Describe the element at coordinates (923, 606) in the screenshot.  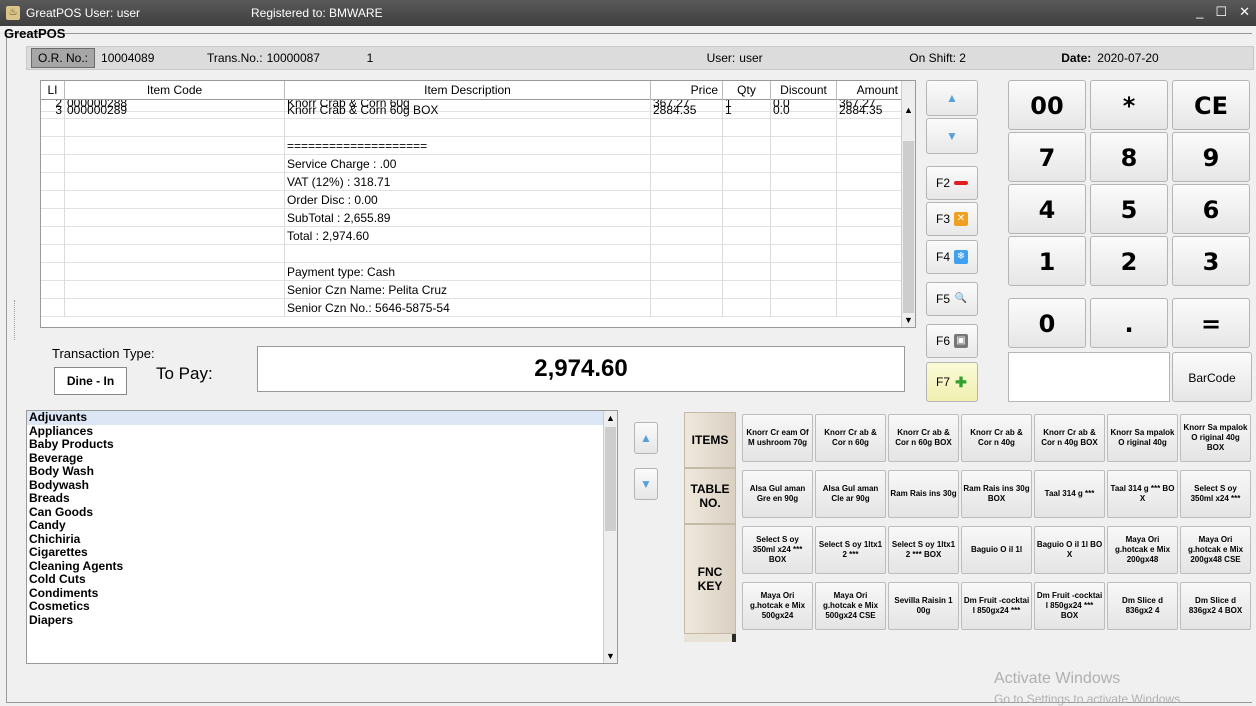
I see `item-button: Sevilla Raisin 1 00g` at that location.